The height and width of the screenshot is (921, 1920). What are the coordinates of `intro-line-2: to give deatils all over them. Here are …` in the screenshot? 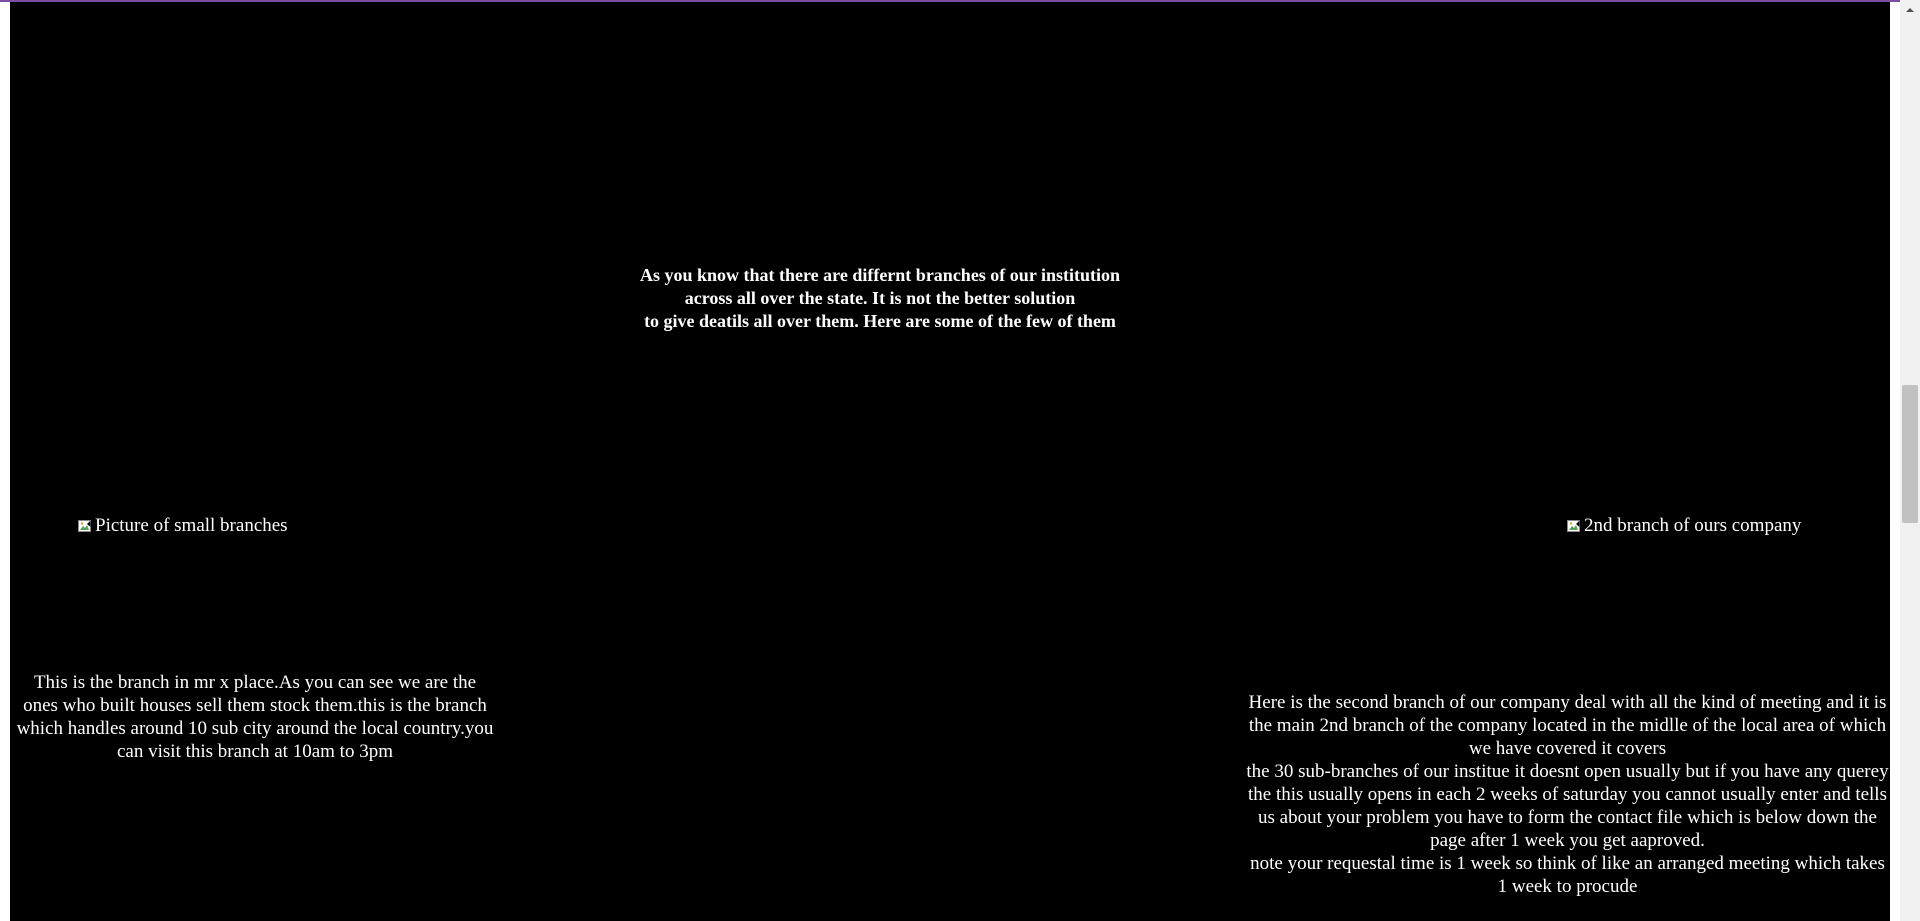 It's located at (880, 321).